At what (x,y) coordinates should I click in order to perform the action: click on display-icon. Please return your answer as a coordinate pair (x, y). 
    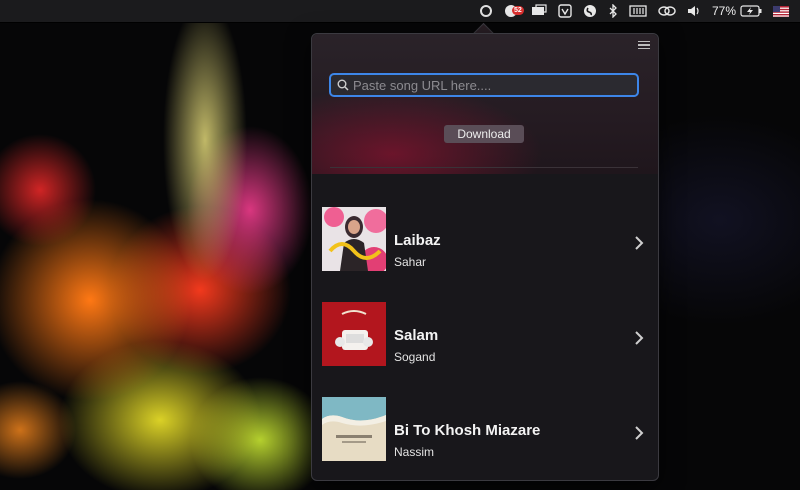
    Looking at the image, I should click on (539, 11).